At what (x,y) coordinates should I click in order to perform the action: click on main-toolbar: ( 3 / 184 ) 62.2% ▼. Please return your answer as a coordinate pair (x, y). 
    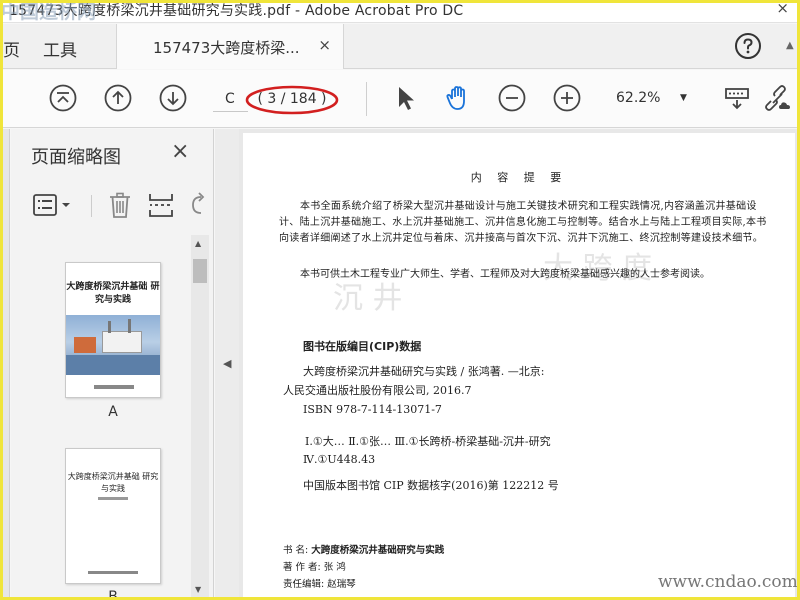
    Looking at the image, I should click on (400, 99).